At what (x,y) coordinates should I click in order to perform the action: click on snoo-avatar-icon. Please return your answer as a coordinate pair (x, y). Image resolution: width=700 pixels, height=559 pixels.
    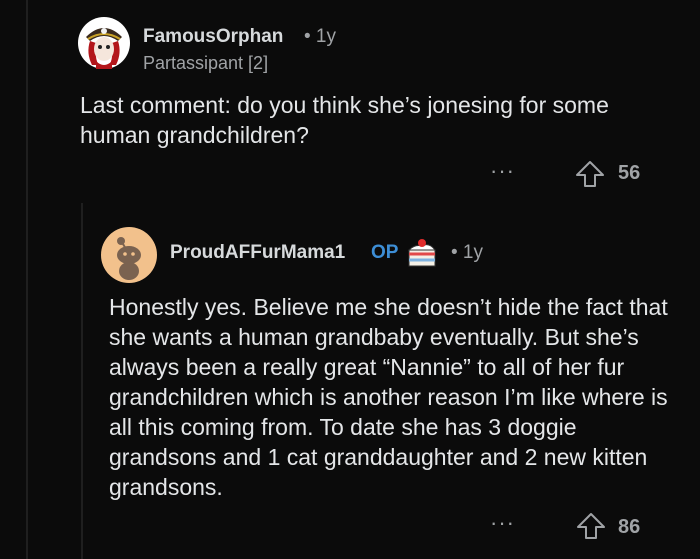
    Looking at the image, I should click on (129, 255).